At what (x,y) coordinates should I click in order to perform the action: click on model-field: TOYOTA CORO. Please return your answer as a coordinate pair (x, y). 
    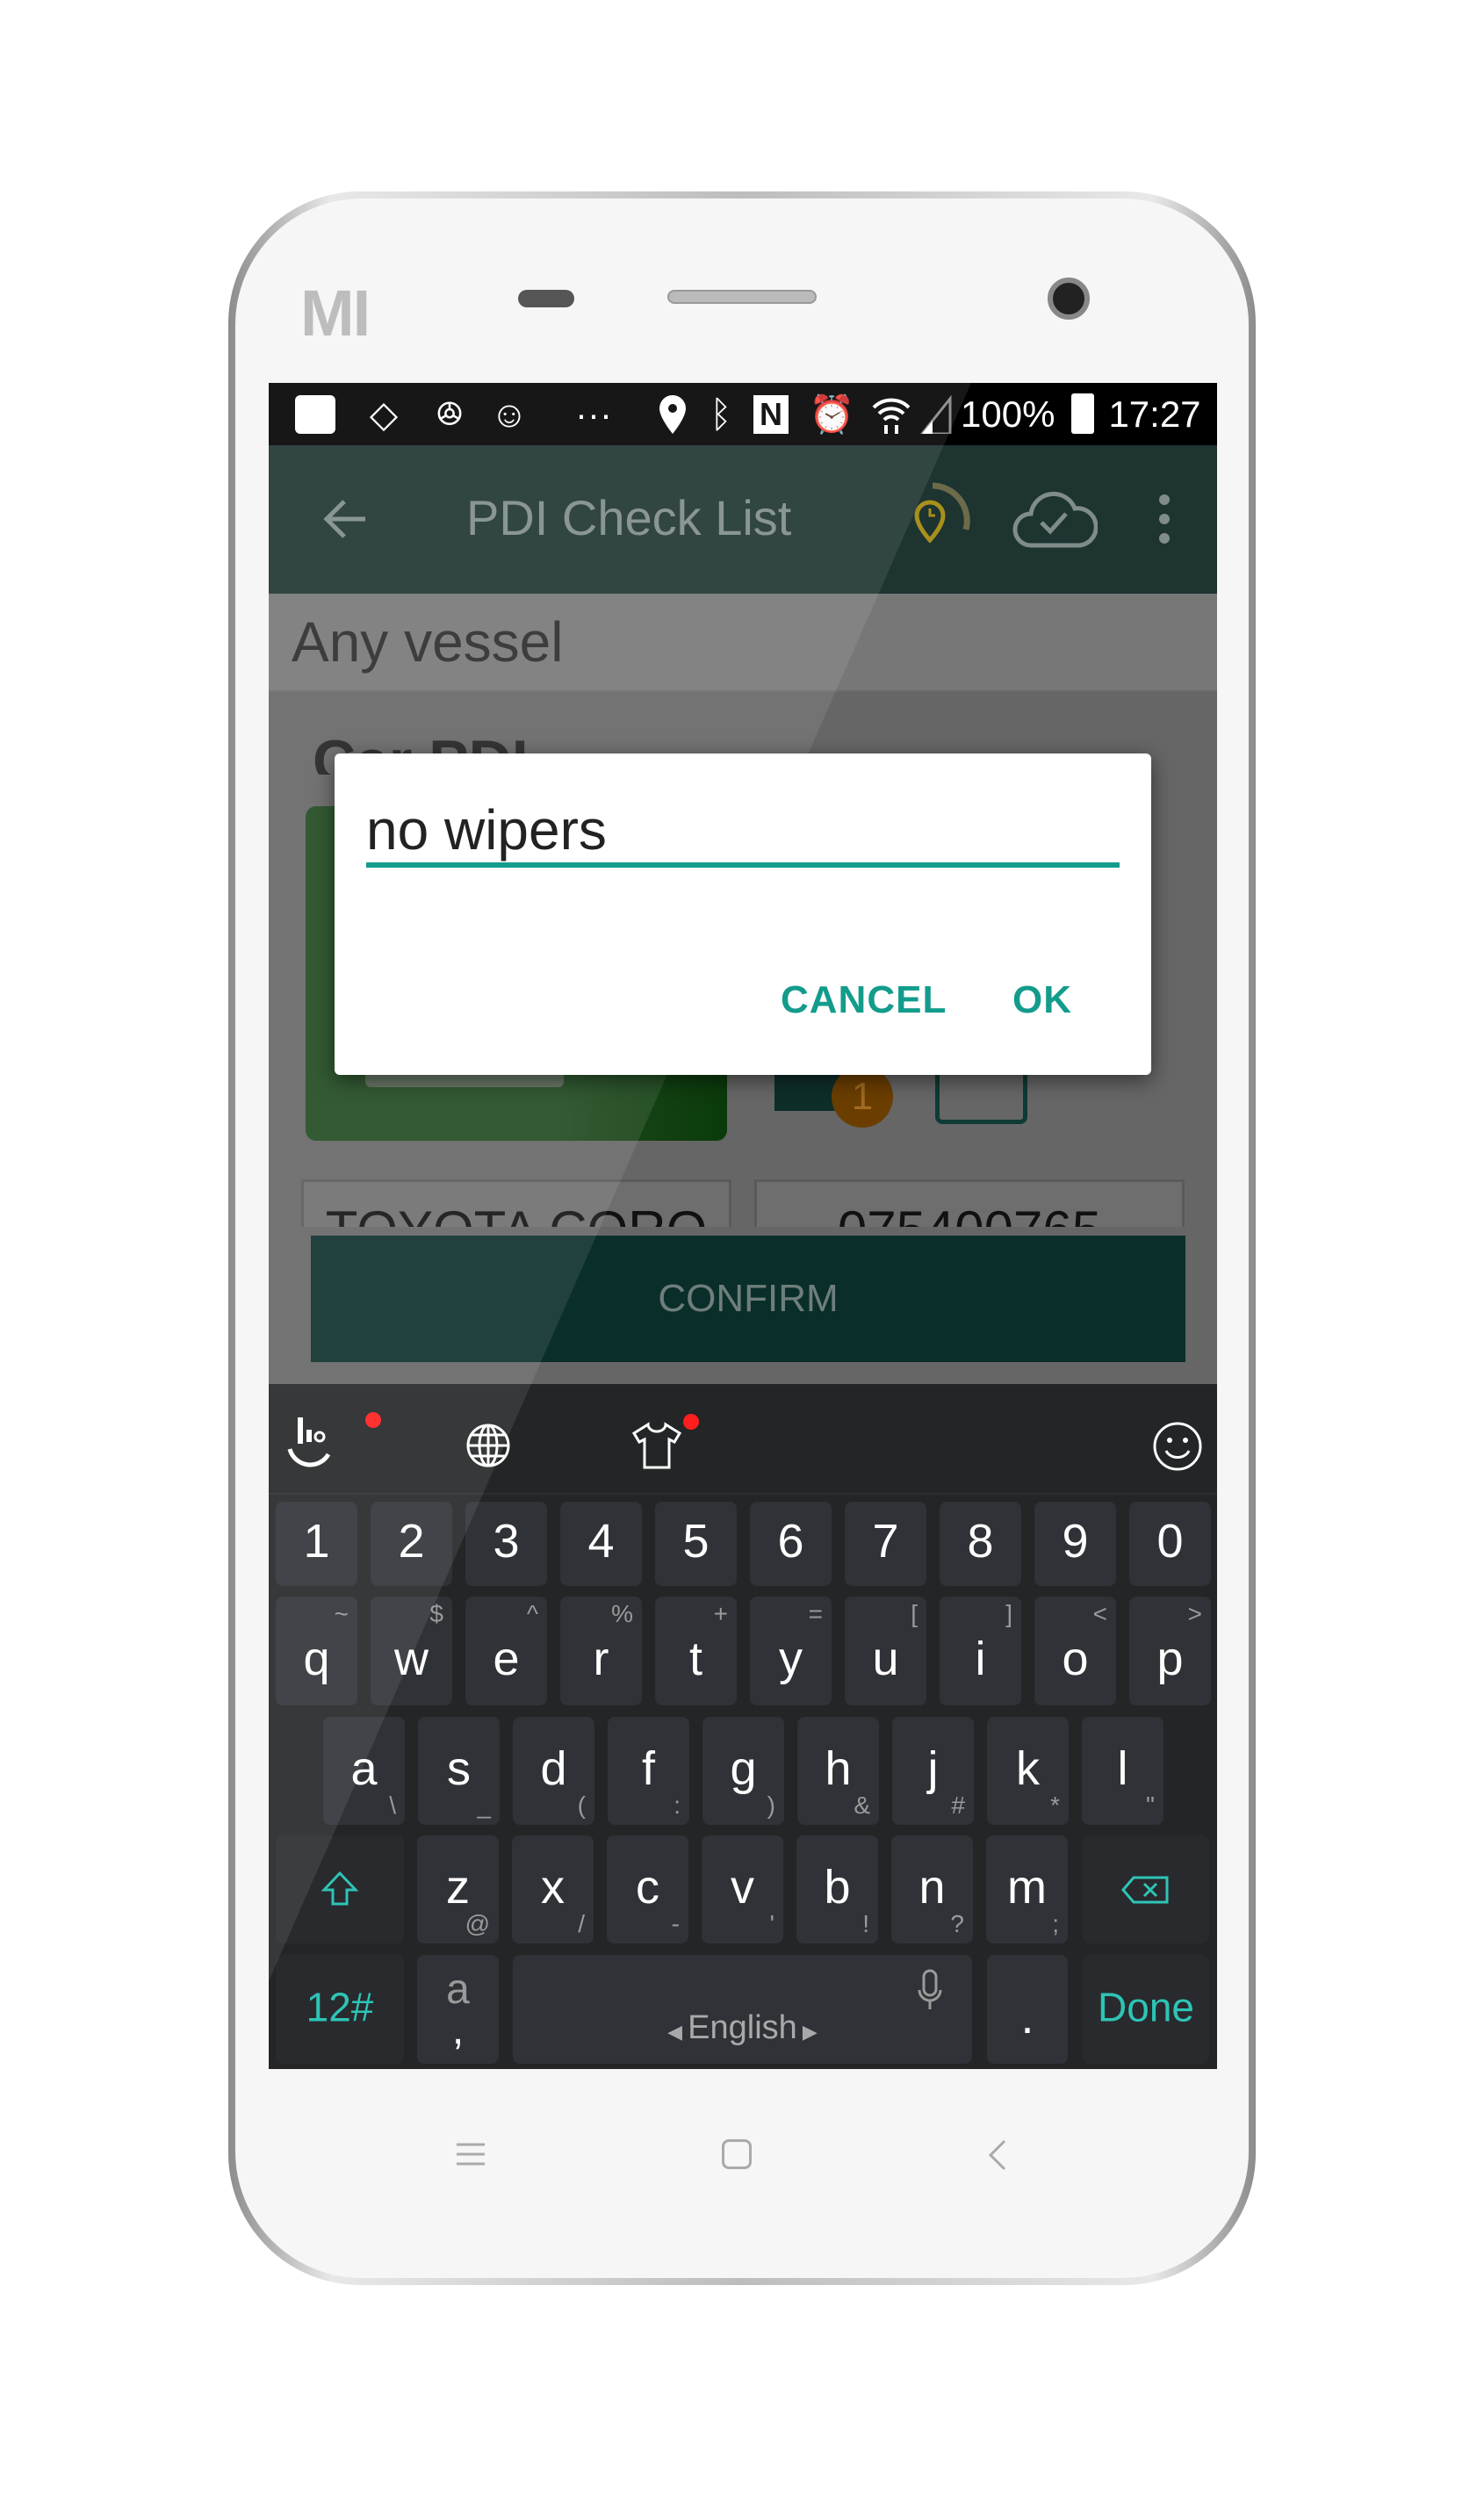
    Looking at the image, I should click on (516, 1203).